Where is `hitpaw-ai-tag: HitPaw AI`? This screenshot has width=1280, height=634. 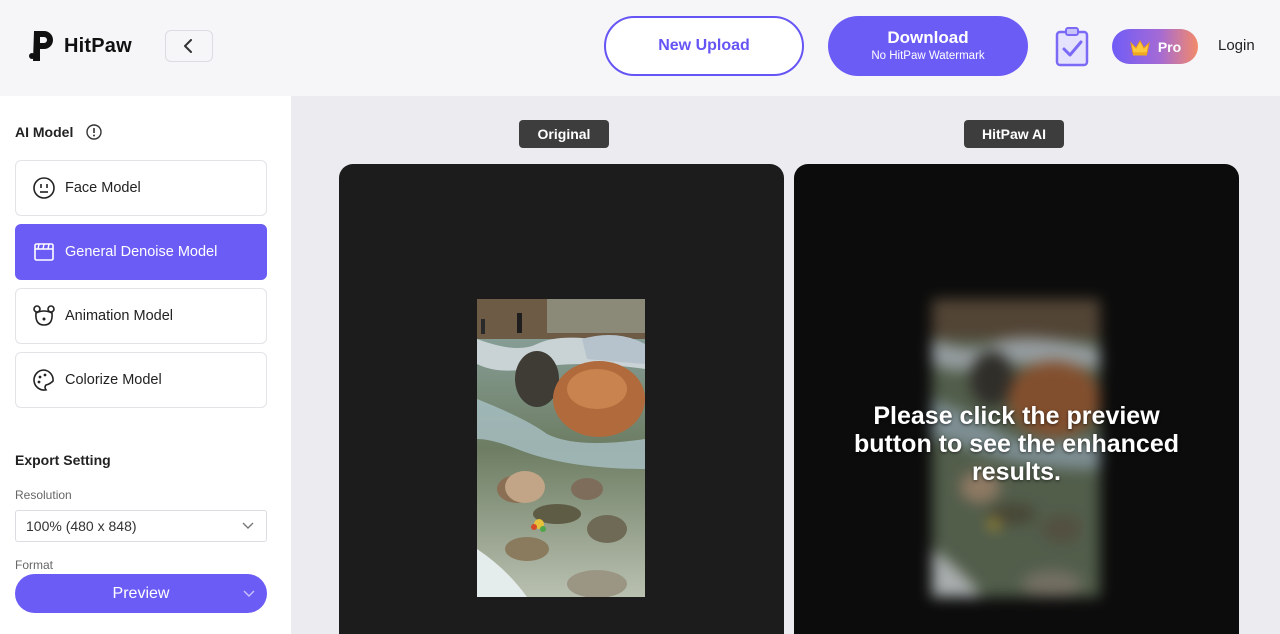
hitpaw-ai-tag: HitPaw AI is located at coordinates (1014, 134).